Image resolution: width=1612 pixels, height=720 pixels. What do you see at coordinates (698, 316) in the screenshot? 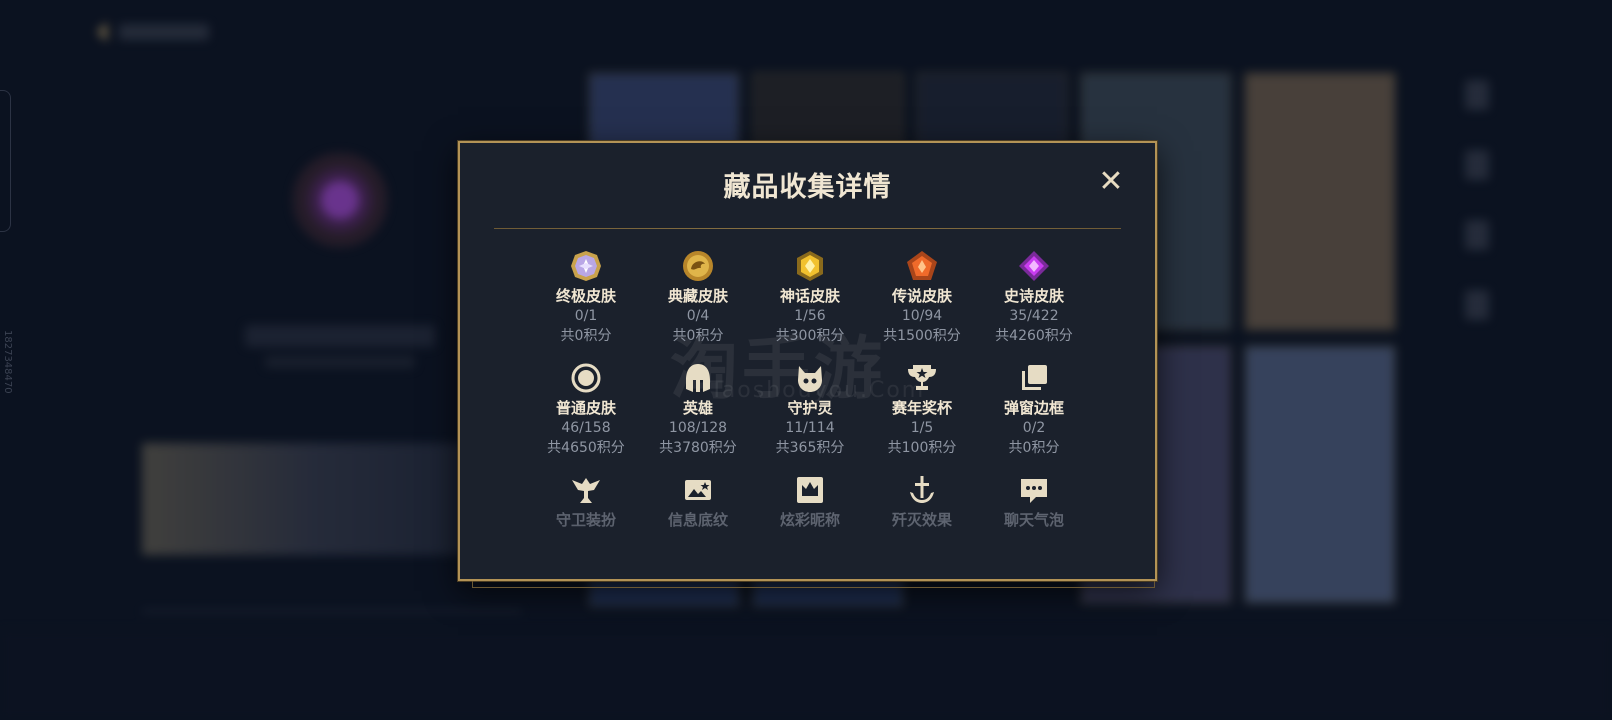
I see `category-count: 0/4` at bounding box center [698, 316].